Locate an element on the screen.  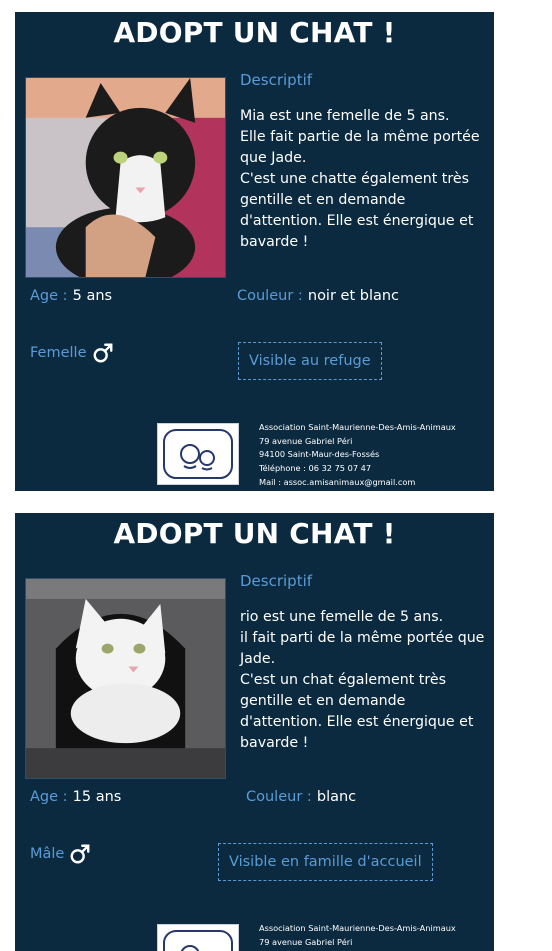
age-field: Age : 15 ans is located at coordinates (75, 795).